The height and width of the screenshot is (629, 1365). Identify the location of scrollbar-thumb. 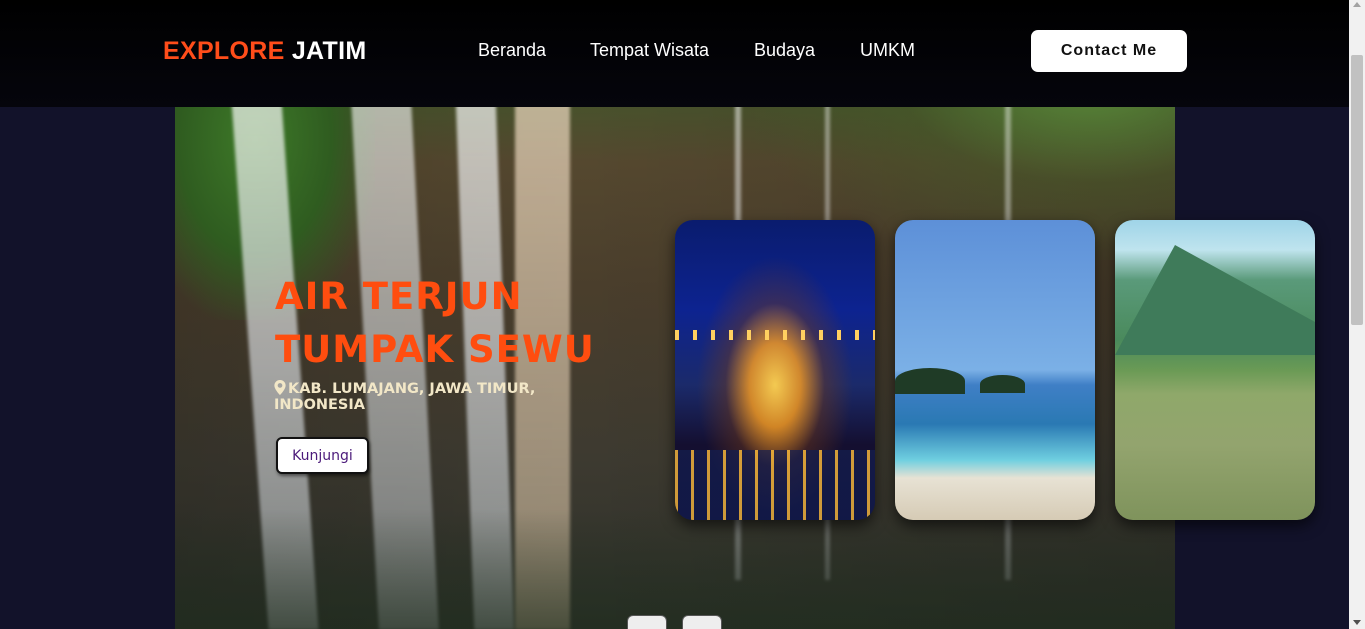
(1357, 190).